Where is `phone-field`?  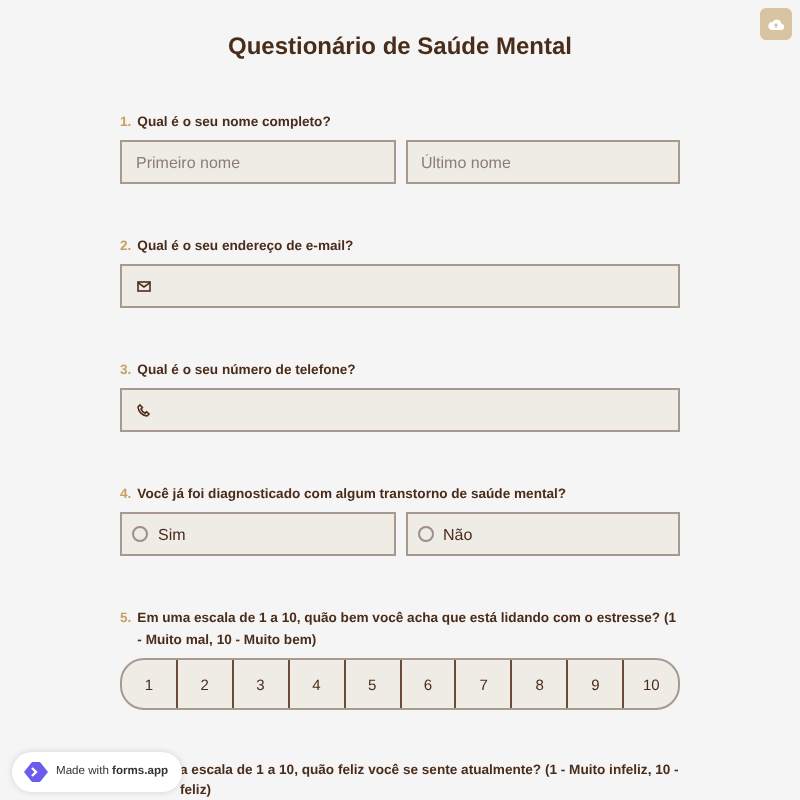
phone-field is located at coordinates (400, 410).